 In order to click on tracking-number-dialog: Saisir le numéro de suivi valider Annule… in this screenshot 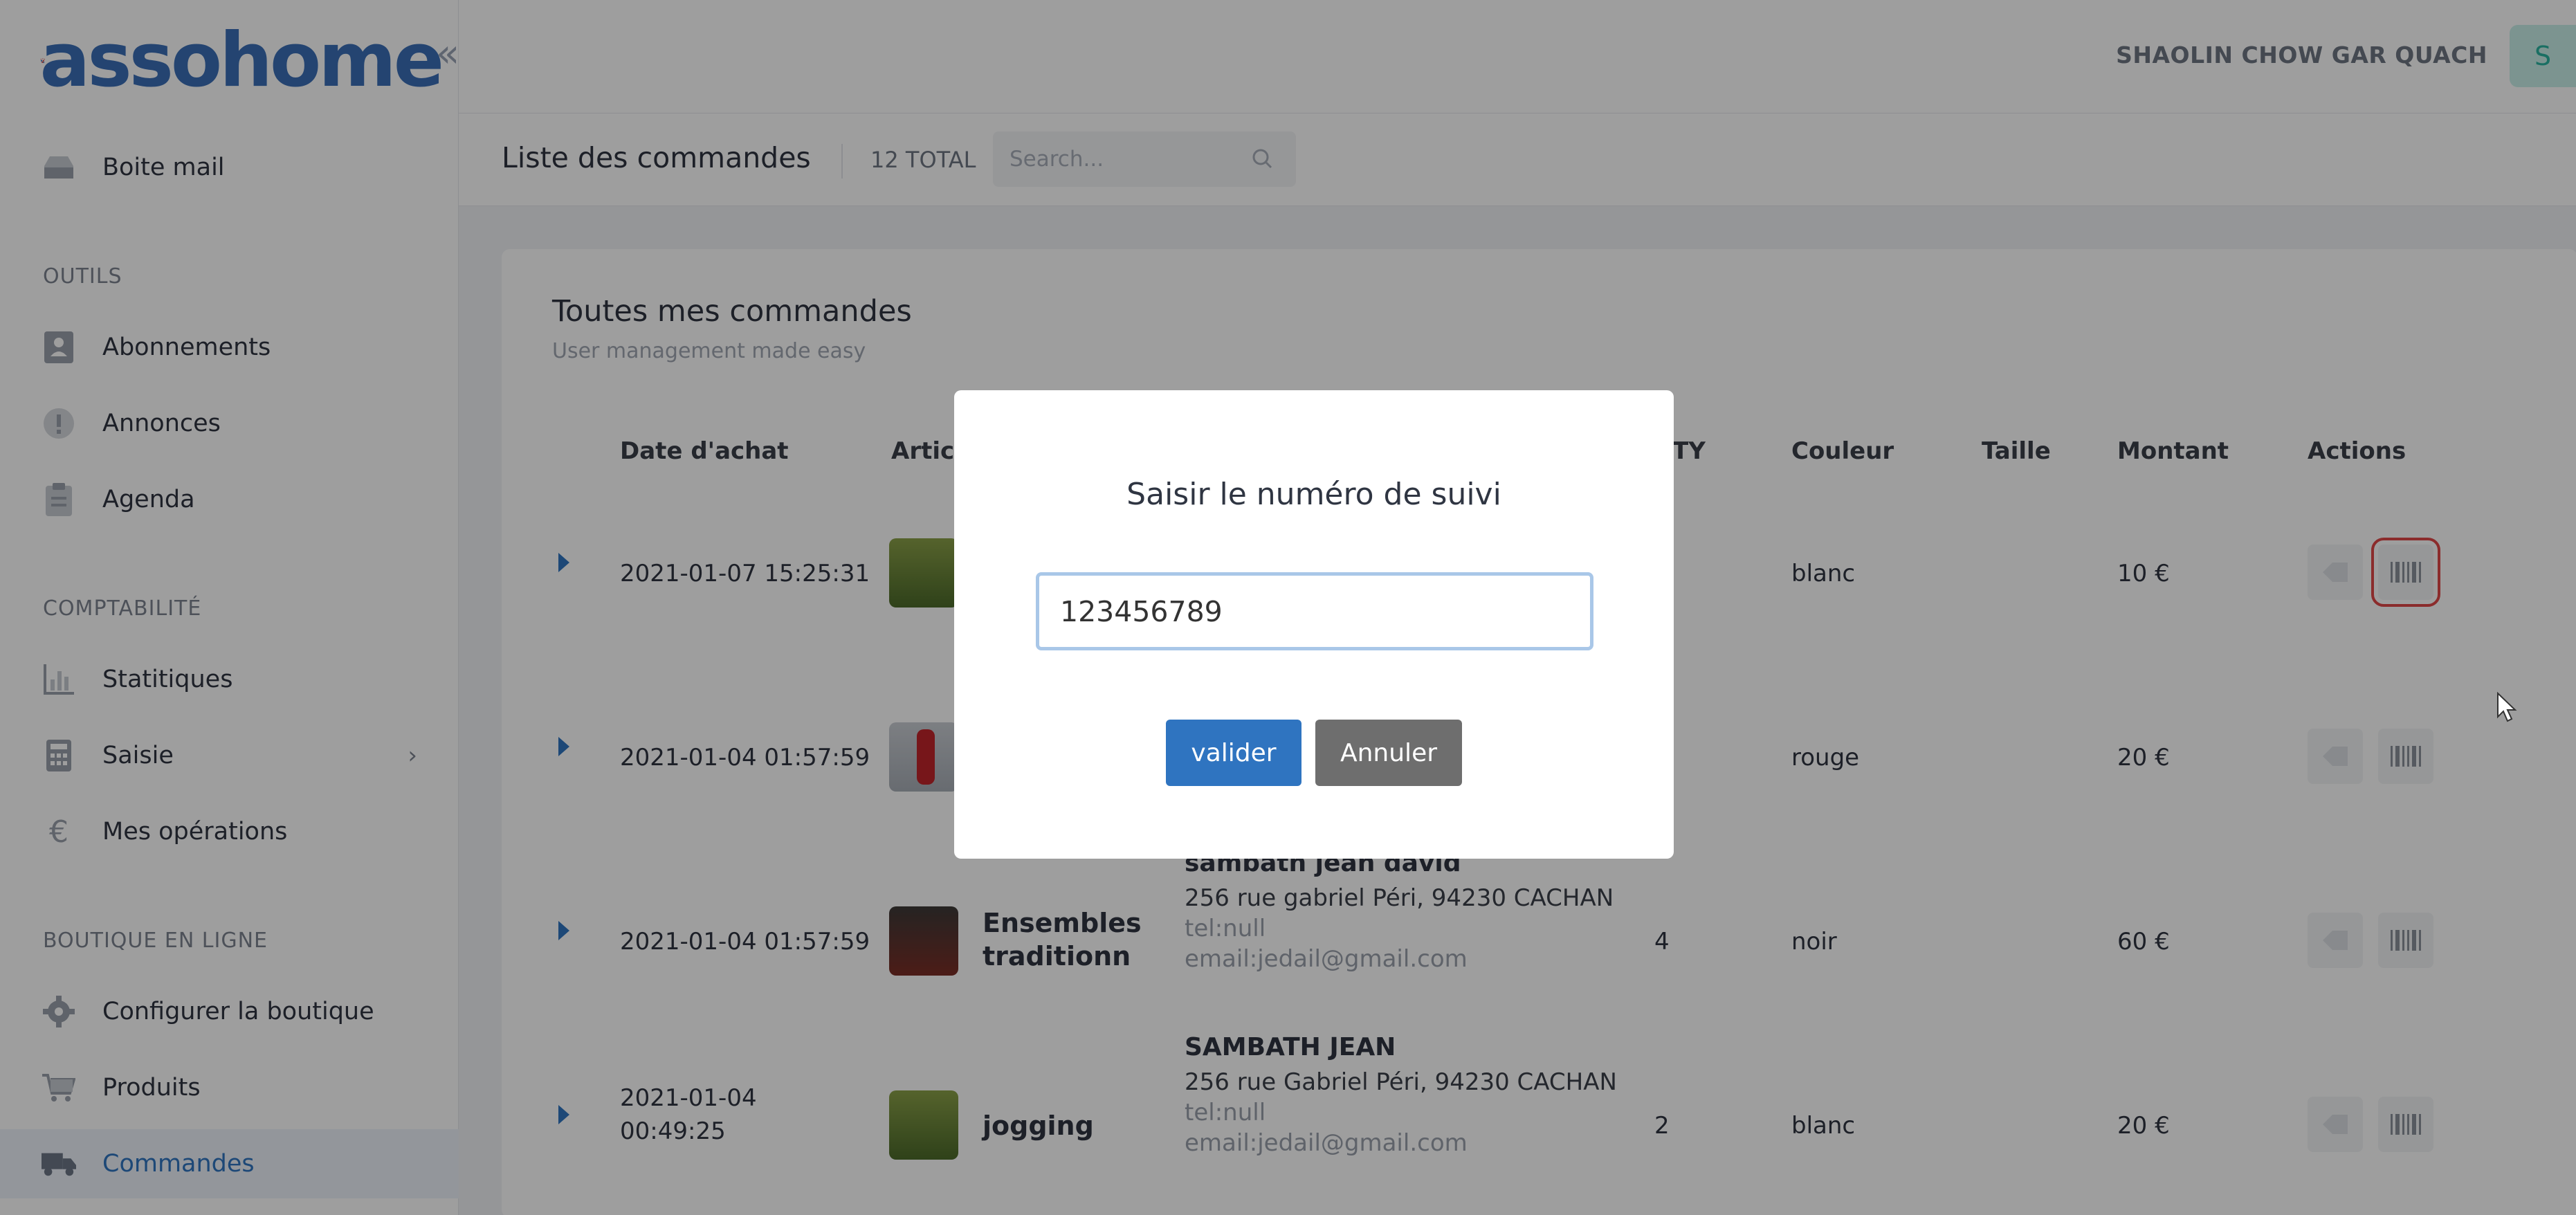, I will do `click(1314, 624)`.